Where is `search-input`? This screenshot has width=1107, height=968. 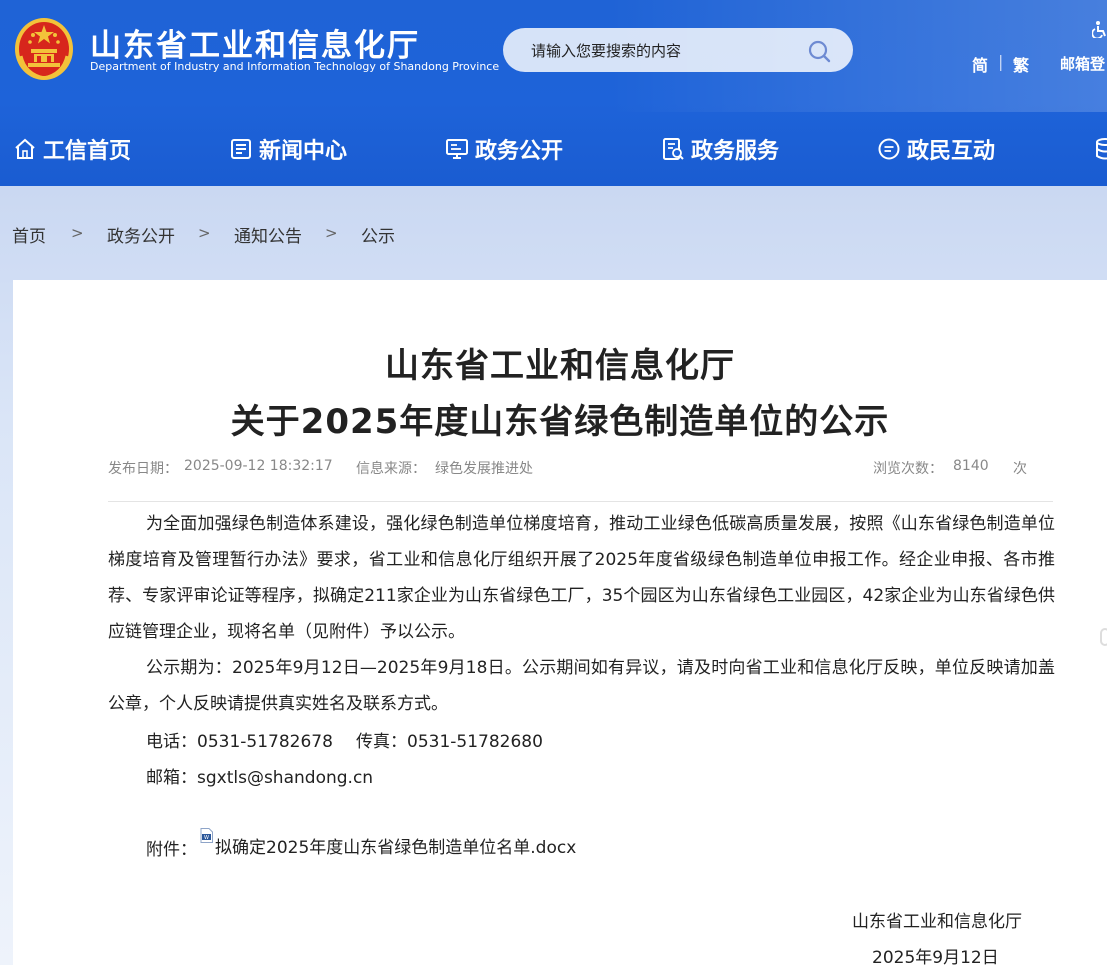
search-input is located at coordinates (666, 51).